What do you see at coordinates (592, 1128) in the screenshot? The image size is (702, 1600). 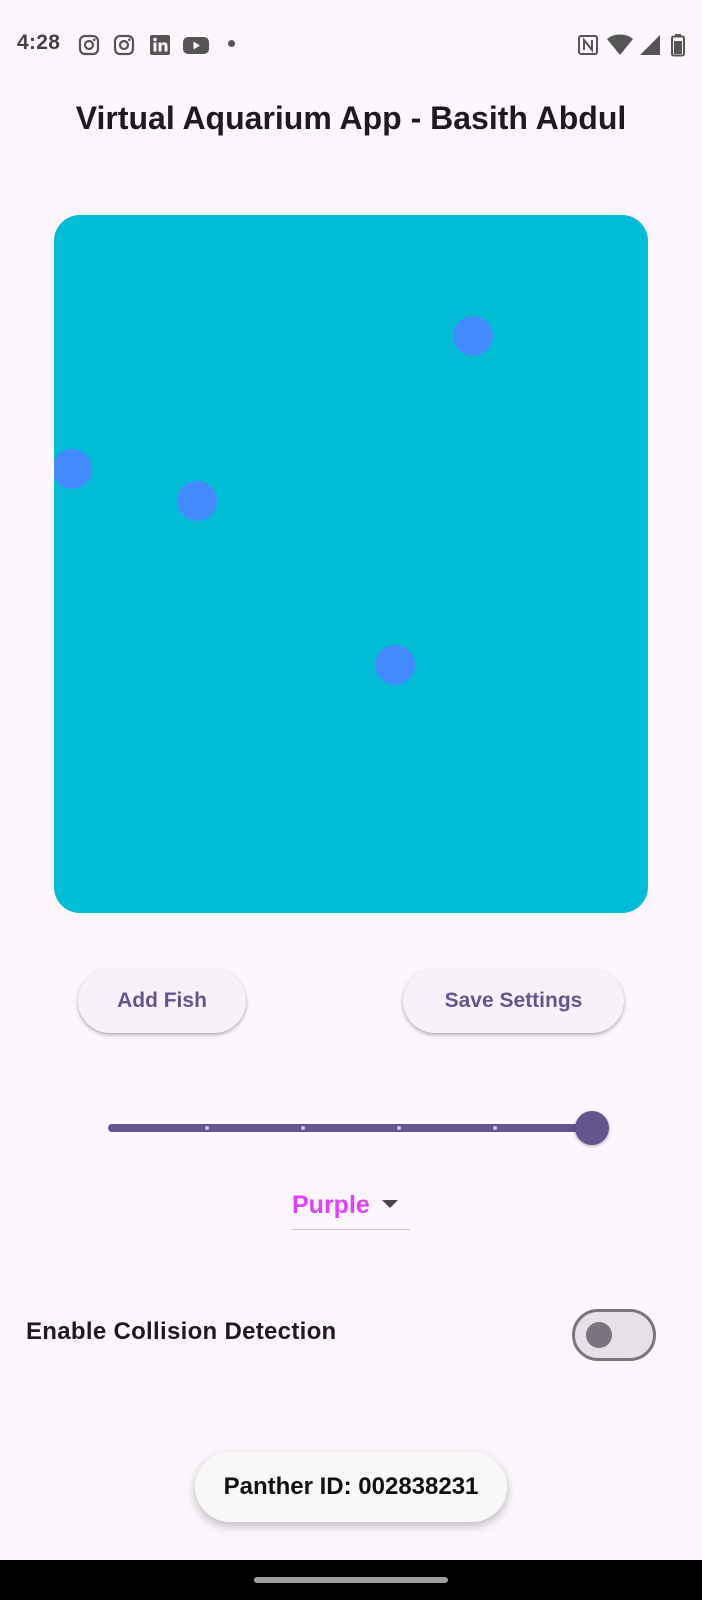 I see `slider-thumb` at bounding box center [592, 1128].